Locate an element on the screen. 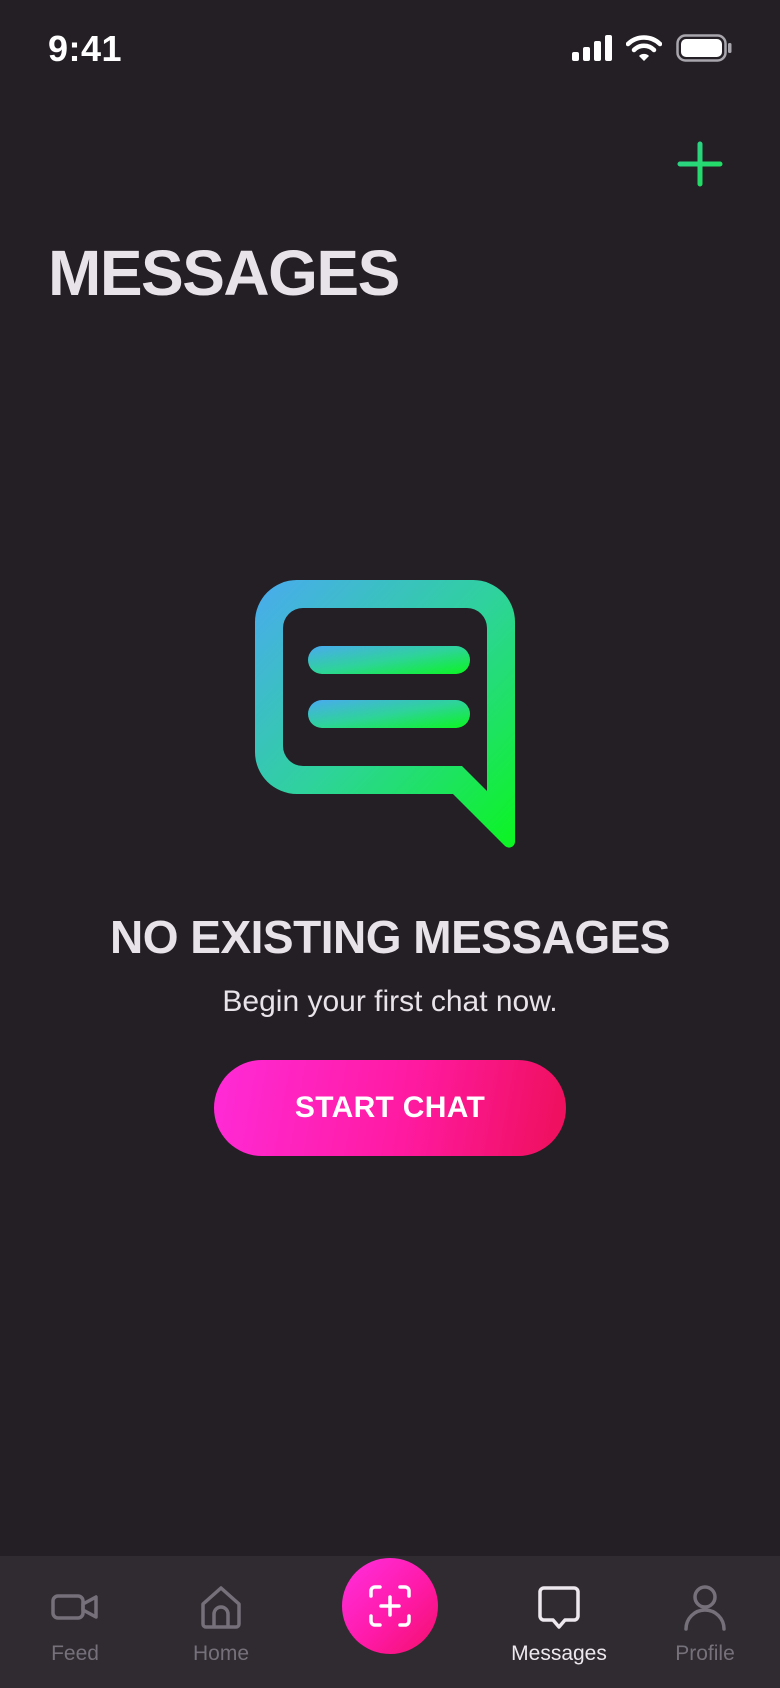 The image size is (780, 1688). tab-messages: Messages is located at coordinates (559, 1622).